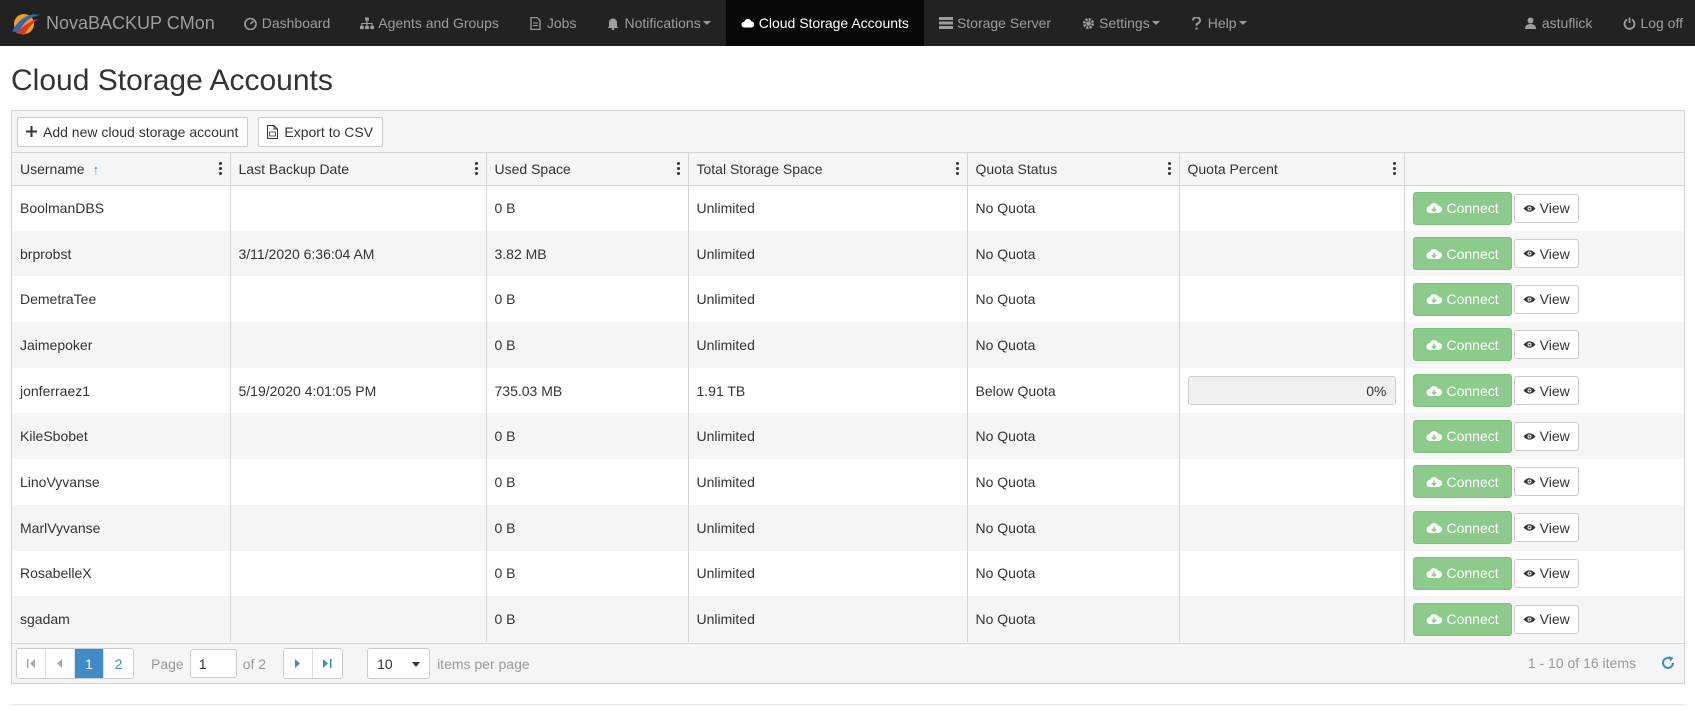 This screenshot has width=1695, height=711. Describe the element at coordinates (995, 23) in the screenshot. I see `nav-storage-server: Storage Server` at that location.